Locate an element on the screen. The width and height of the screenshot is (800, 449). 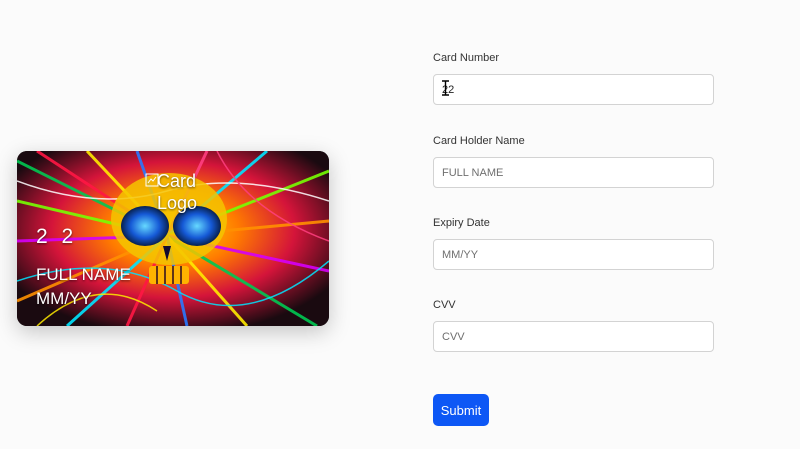
card-number-label: Card Number is located at coordinates (466, 58).